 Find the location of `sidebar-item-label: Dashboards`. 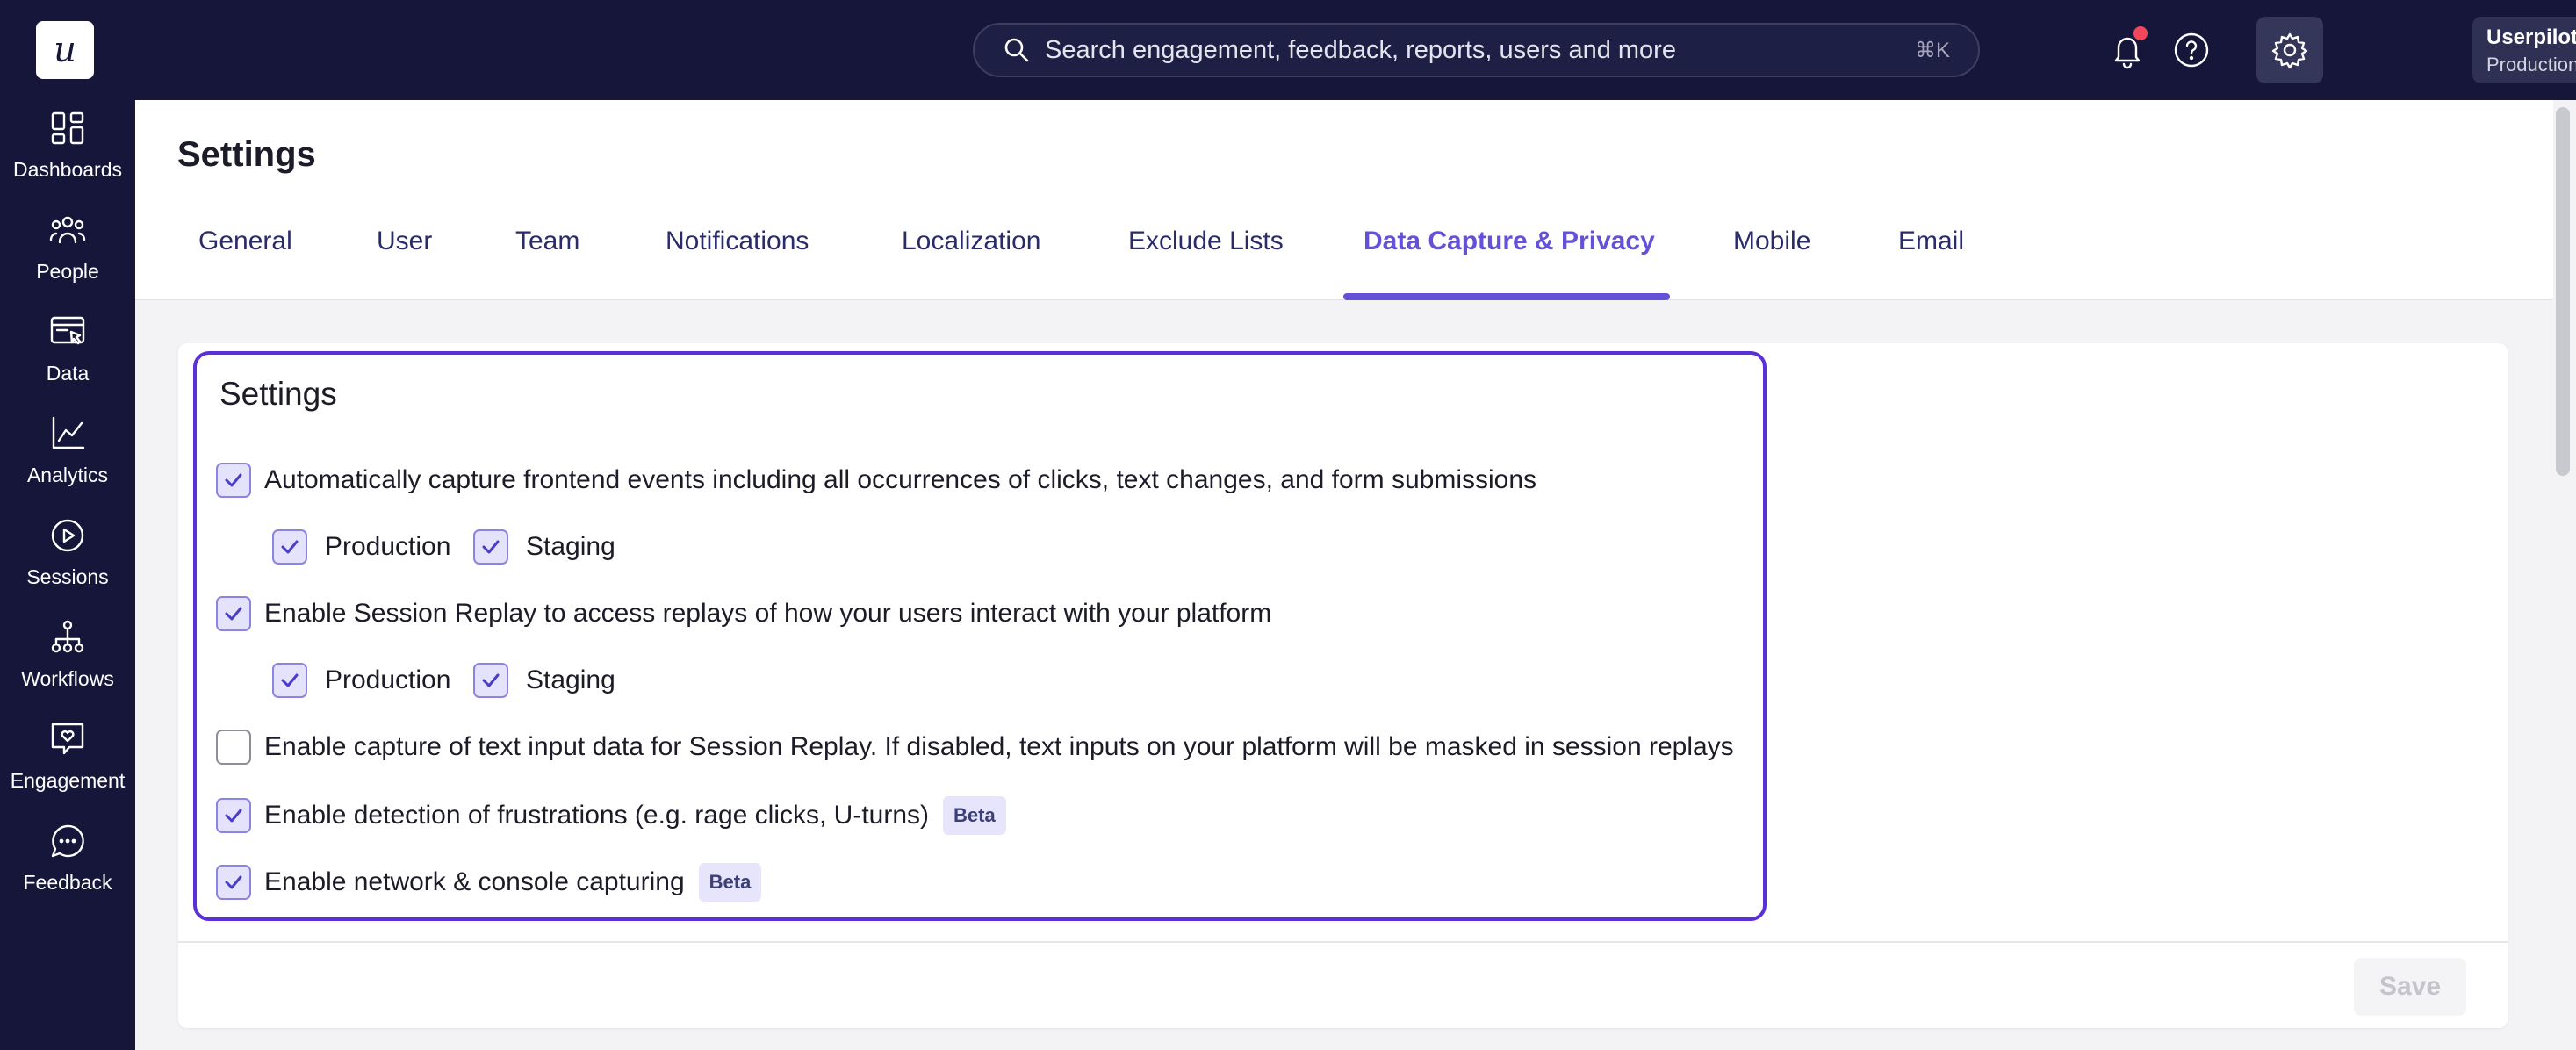

sidebar-item-label: Dashboards is located at coordinates (67, 169).